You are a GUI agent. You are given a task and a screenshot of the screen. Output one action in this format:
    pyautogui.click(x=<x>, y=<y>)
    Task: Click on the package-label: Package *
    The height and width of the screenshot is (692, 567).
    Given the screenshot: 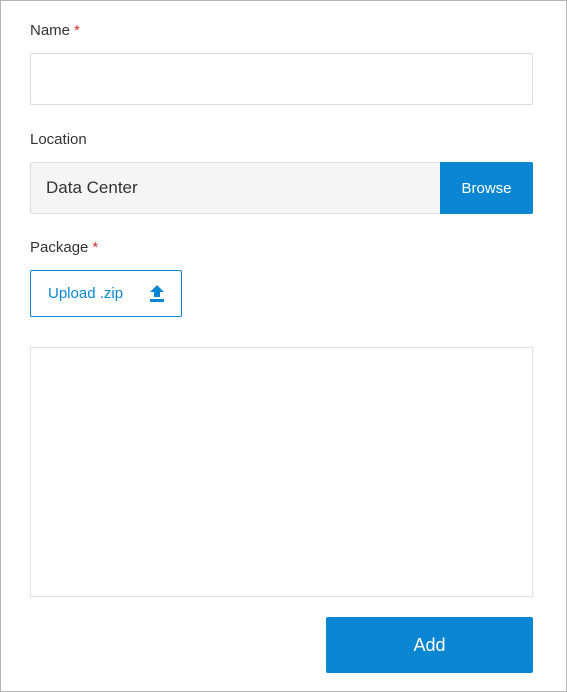 What is the action you would take?
    pyautogui.click(x=64, y=248)
    